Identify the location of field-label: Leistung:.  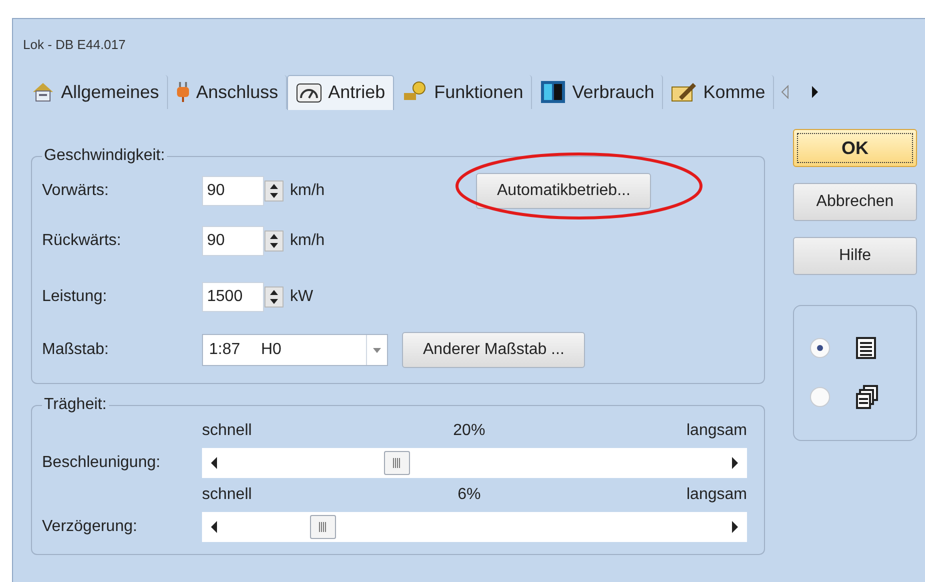
(75, 297).